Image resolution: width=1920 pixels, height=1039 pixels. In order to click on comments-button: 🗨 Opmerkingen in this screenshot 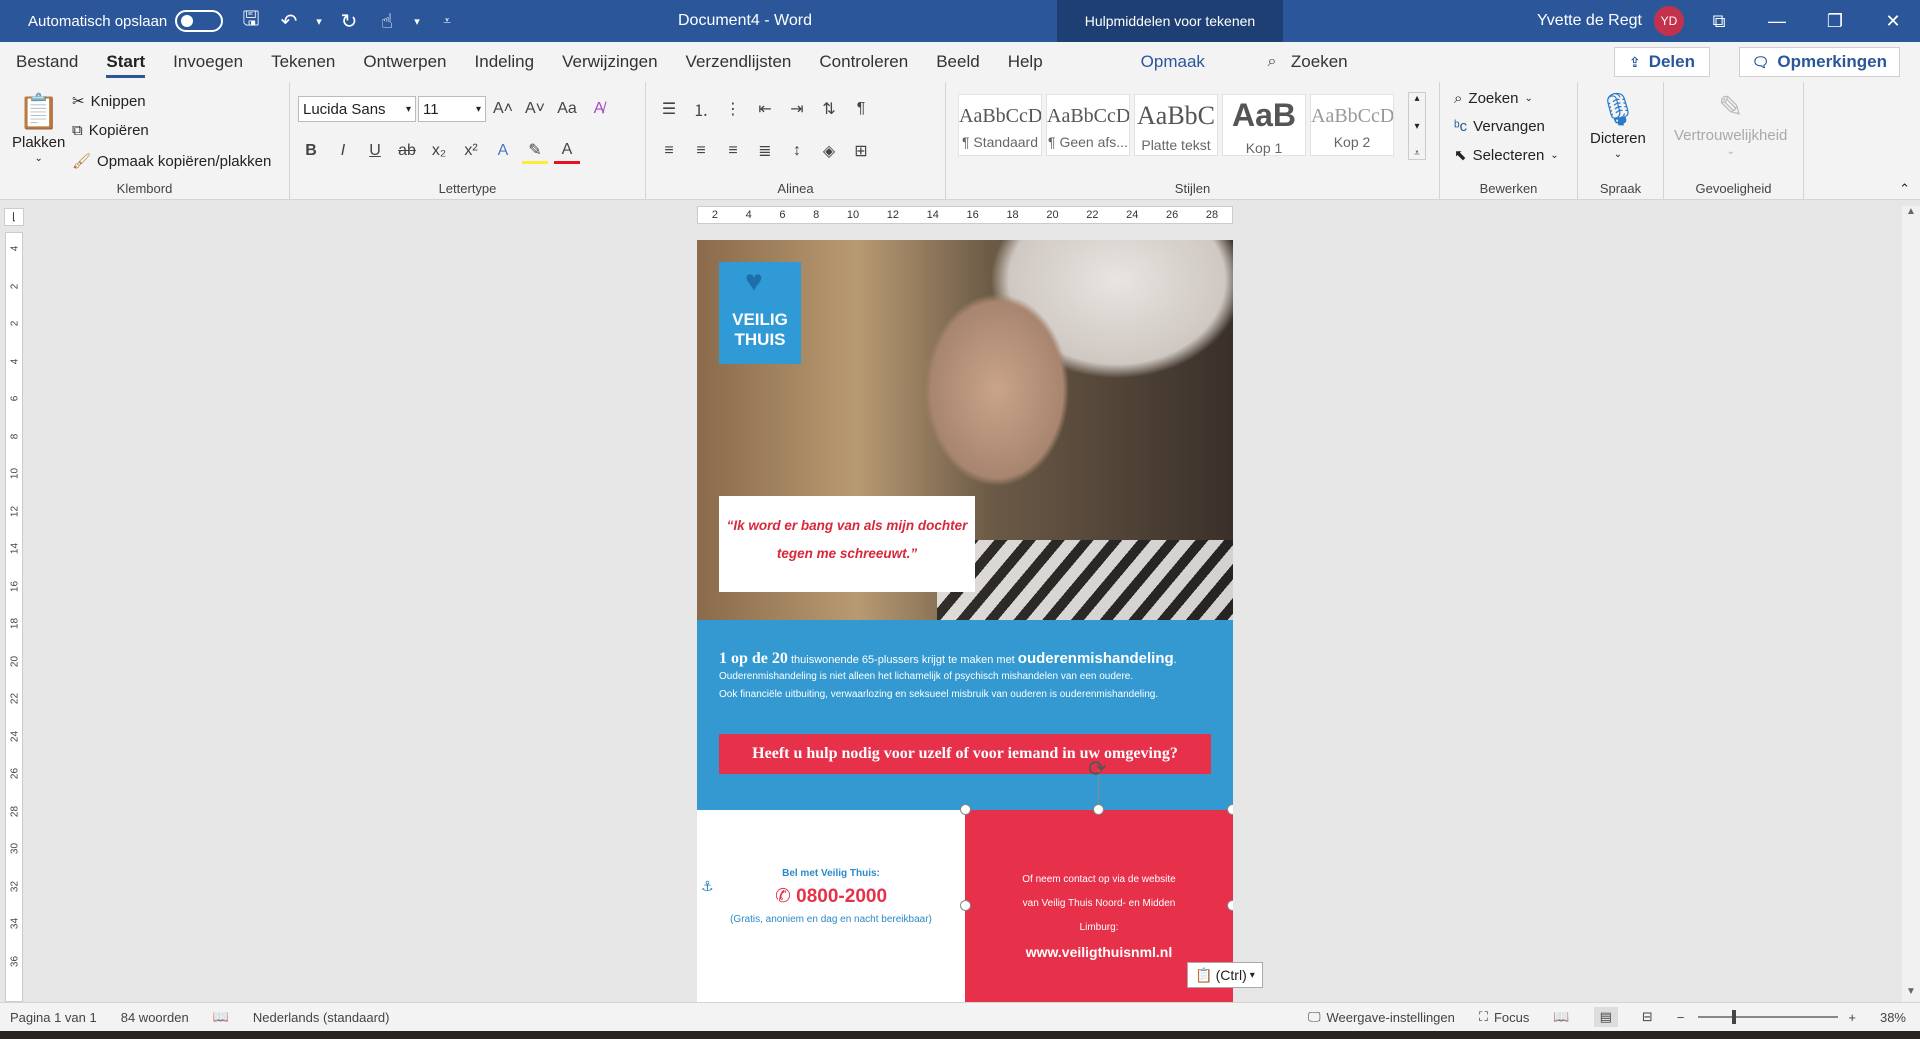, I will do `click(1819, 62)`.